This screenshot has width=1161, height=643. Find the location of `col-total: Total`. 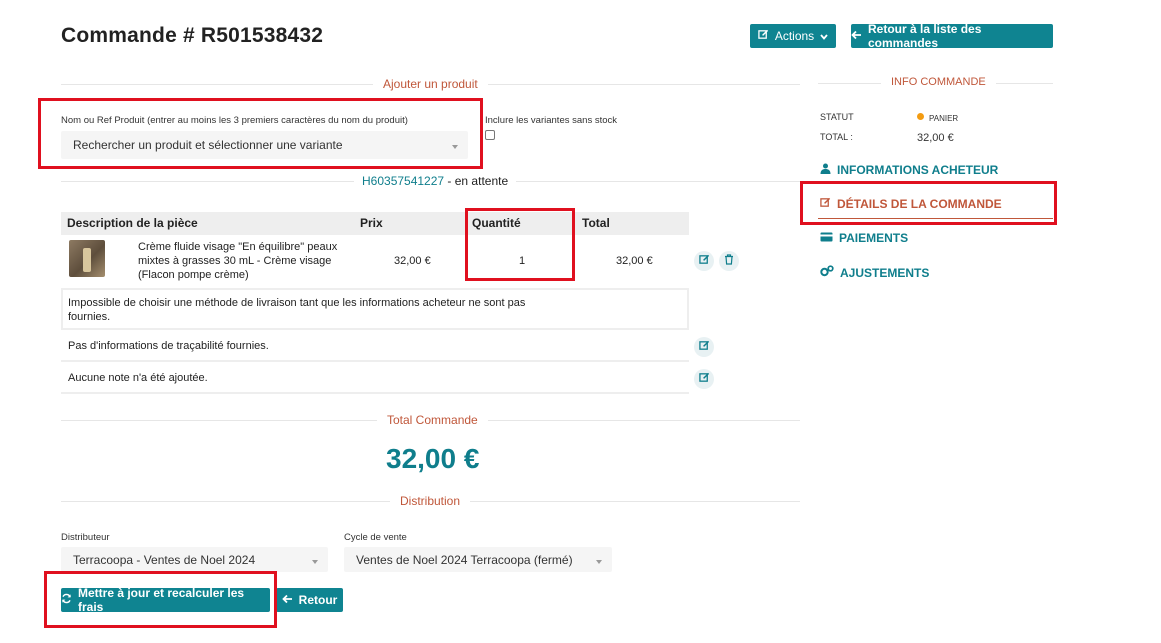

col-total: Total is located at coordinates (596, 223).